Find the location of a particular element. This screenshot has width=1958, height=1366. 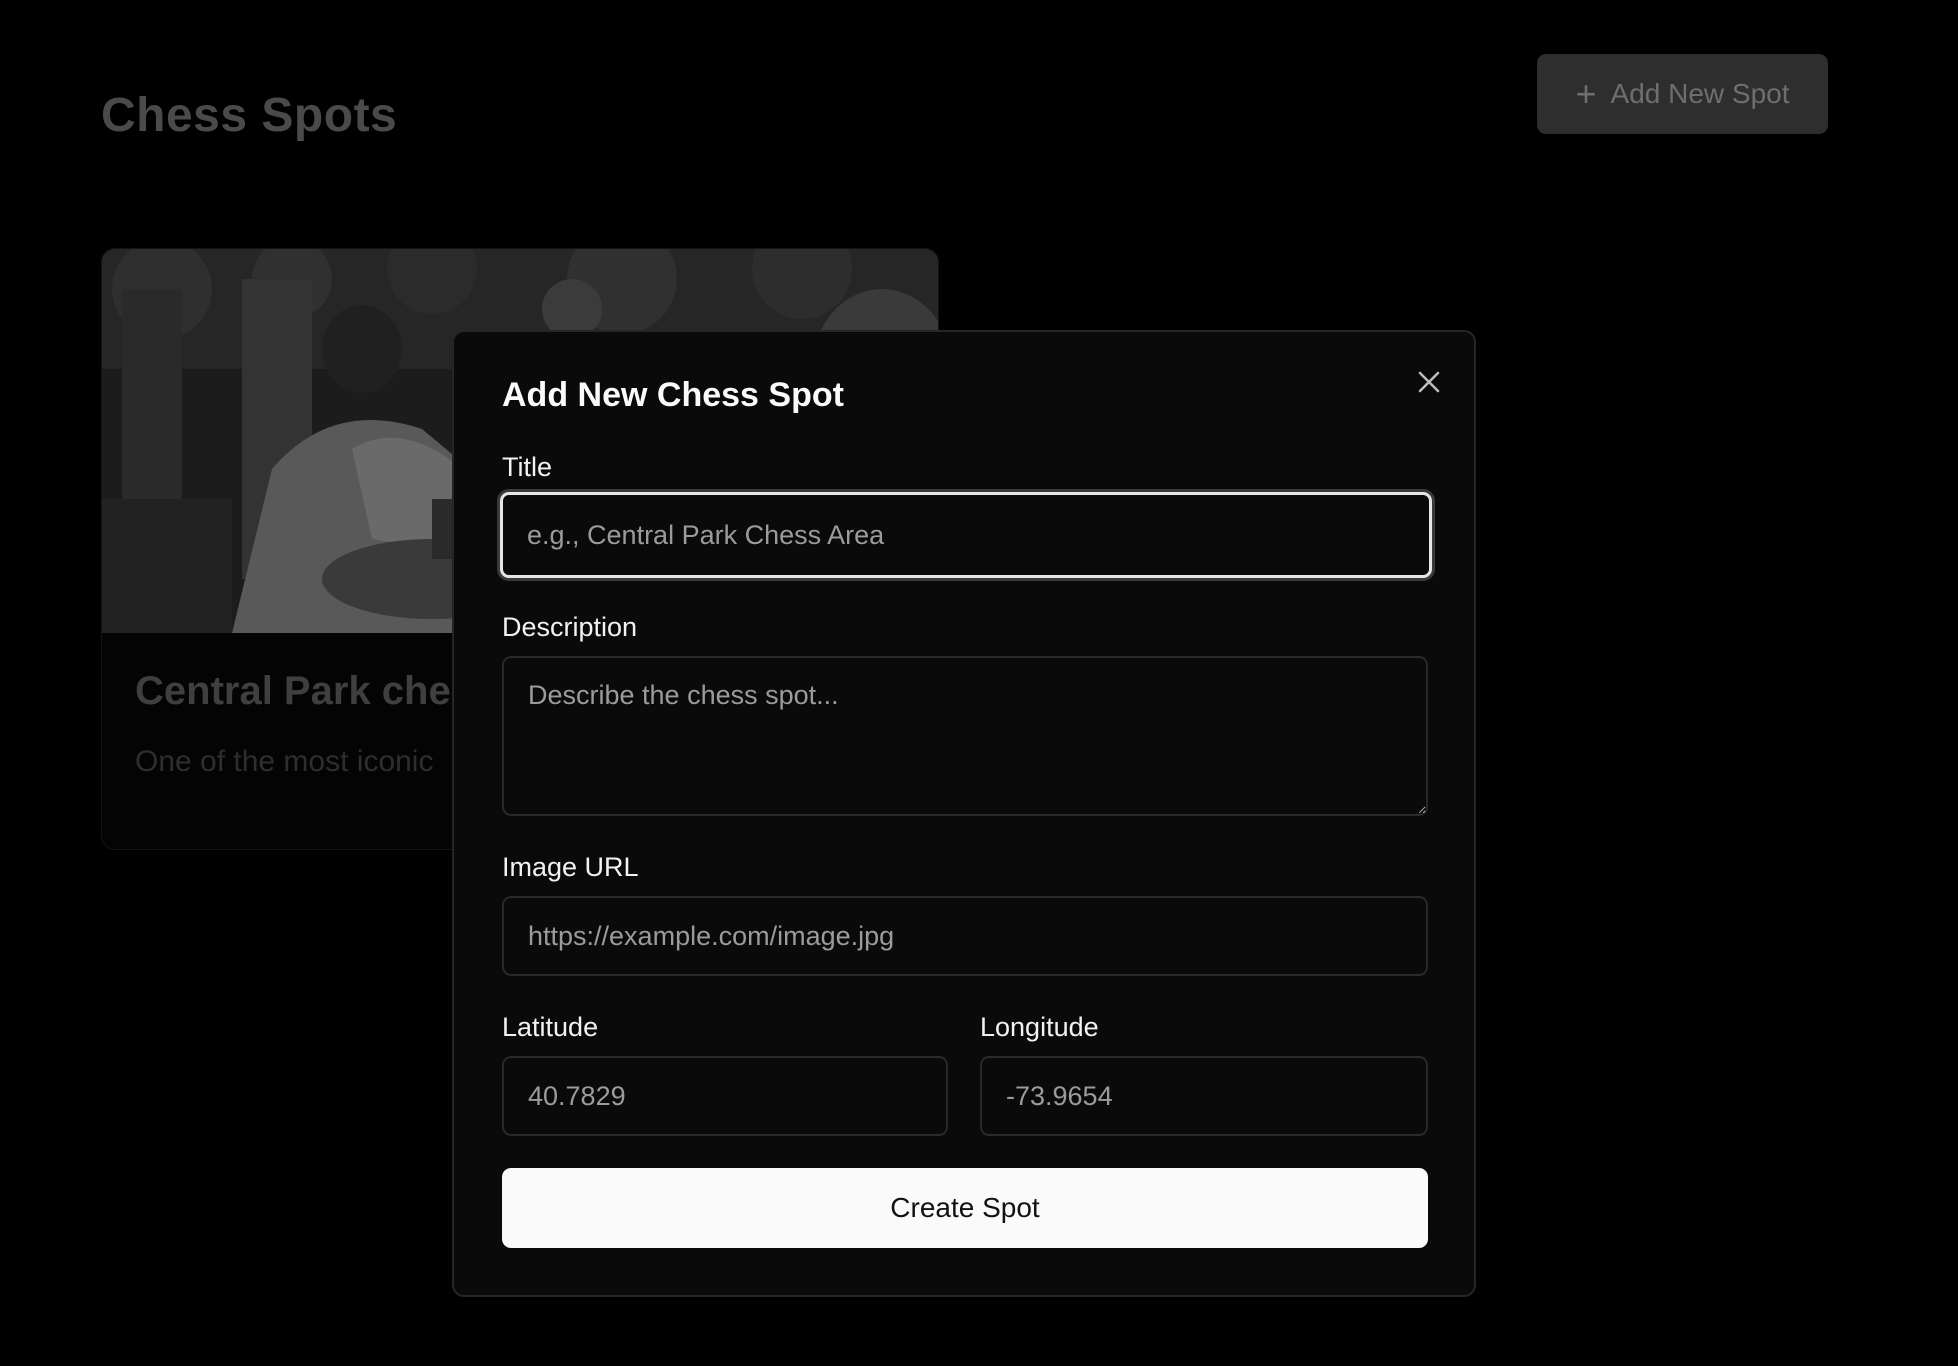

add-new-spot-label: Add New Spot is located at coordinates (1700, 93).